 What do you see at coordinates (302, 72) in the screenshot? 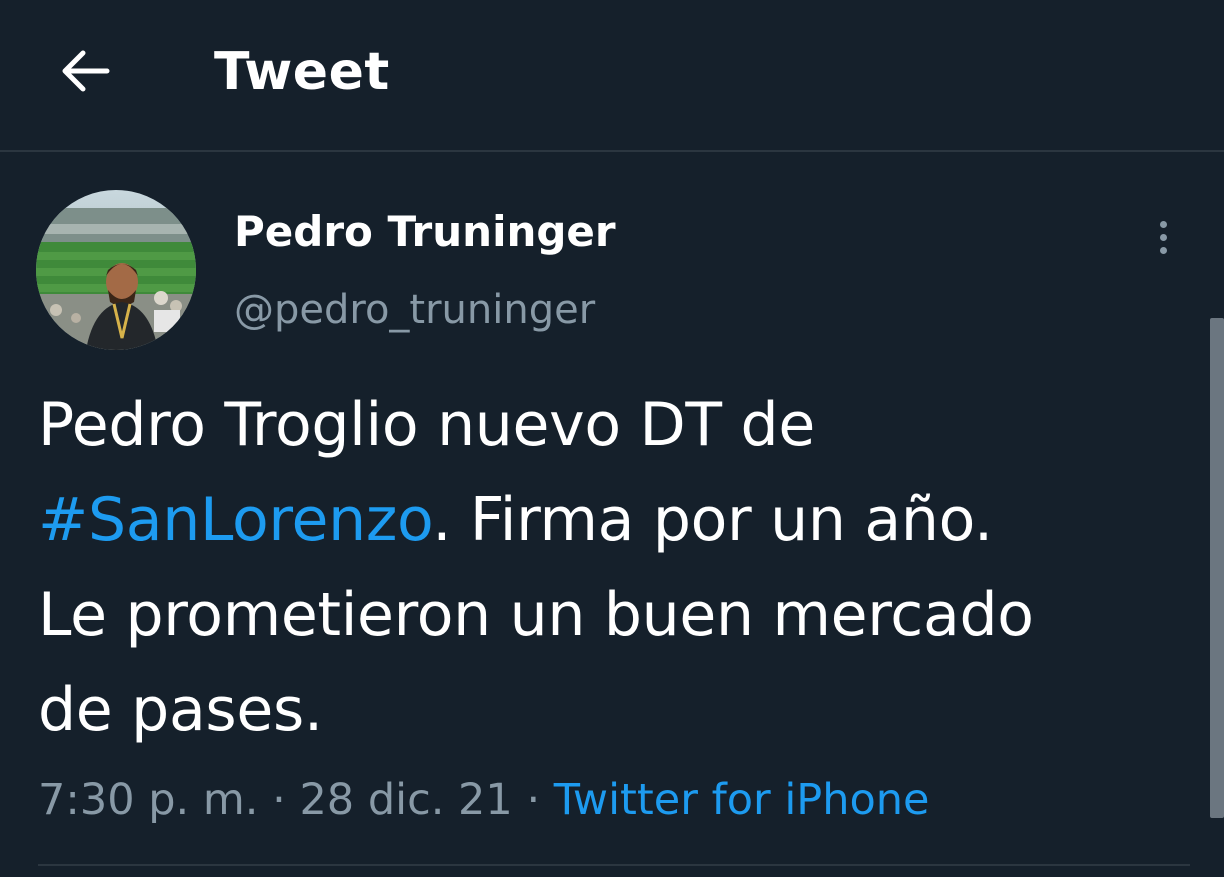
I see `page-title: Tweet` at bounding box center [302, 72].